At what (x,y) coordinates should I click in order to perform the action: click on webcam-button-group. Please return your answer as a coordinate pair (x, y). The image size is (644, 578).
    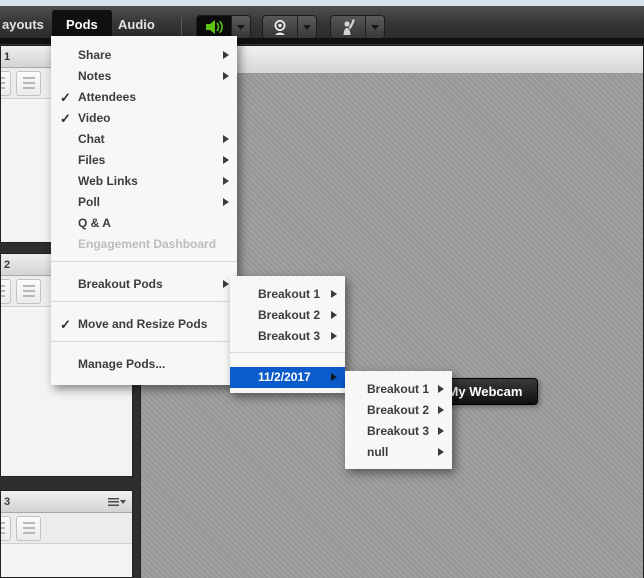
    Looking at the image, I should click on (289, 27).